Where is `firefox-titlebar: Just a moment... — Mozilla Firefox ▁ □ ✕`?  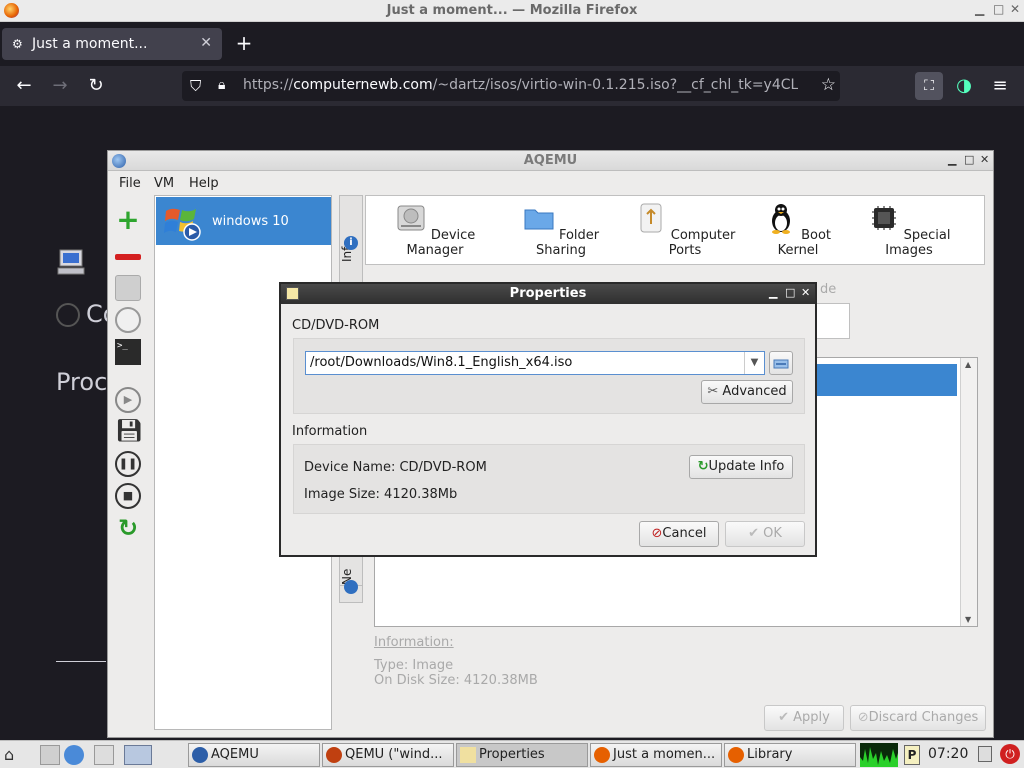
firefox-titlebar: Just a moment... — Mozilla Firefox ▁ □ ✕ is located at coordinates (512, 11).